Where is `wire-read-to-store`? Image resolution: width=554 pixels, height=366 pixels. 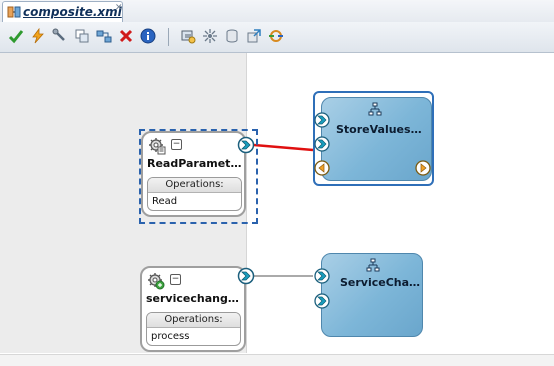 wire-read-to-store is located at coordinates (283, 147).